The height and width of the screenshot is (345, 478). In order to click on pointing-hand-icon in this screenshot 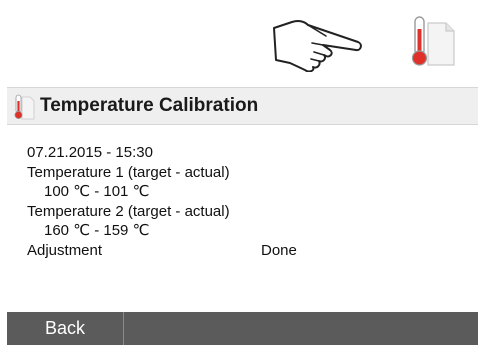, I will do `click(317, 46)`.